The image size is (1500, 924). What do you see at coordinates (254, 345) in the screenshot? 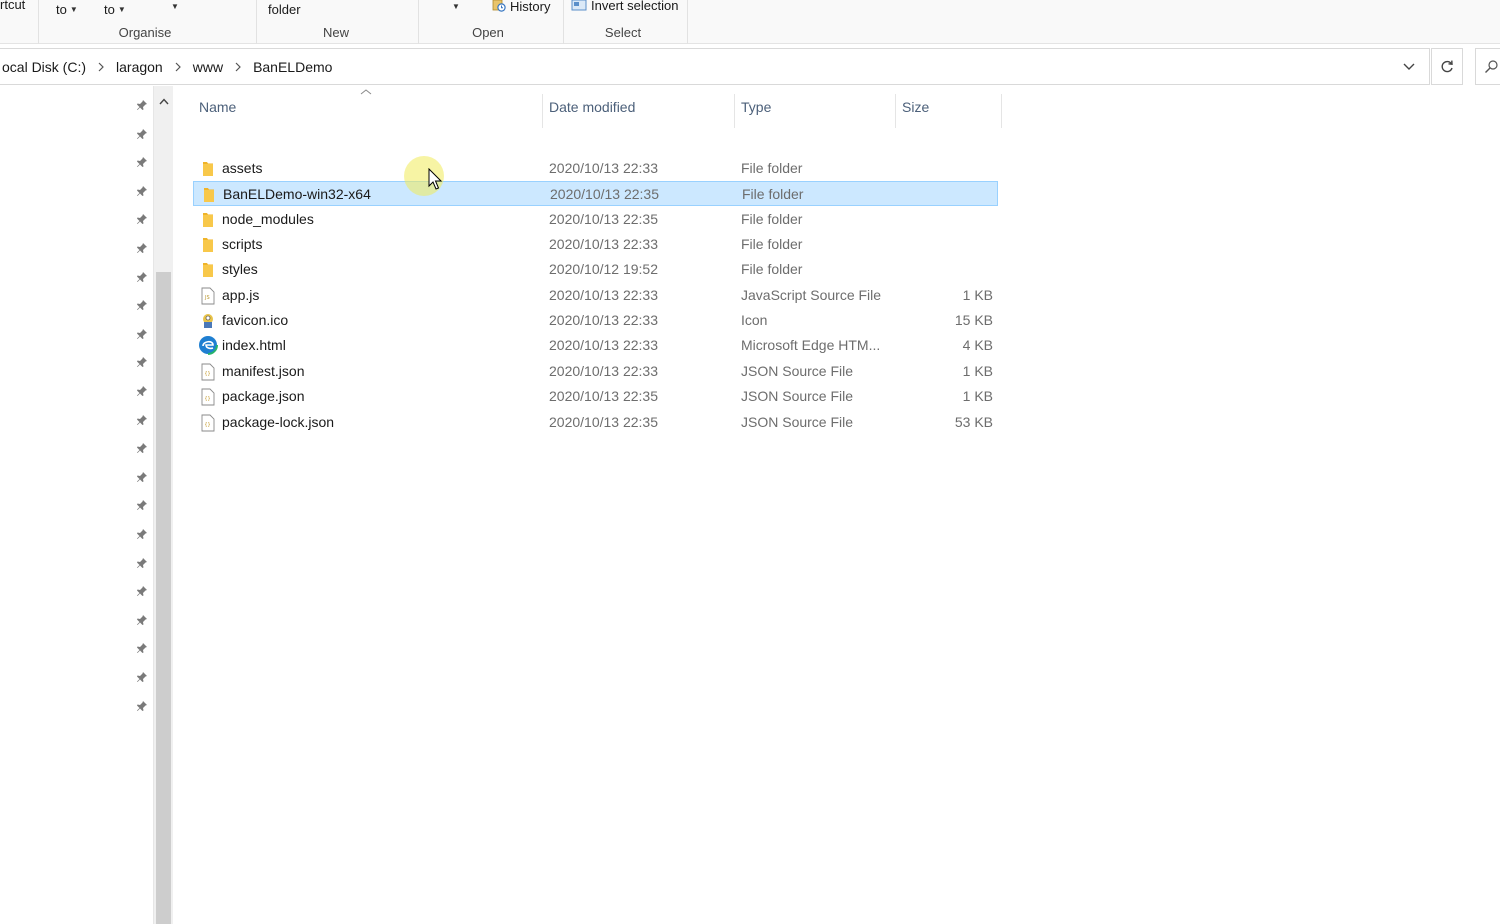
I see `file-name: index.html` at bounding box center [254, 345].